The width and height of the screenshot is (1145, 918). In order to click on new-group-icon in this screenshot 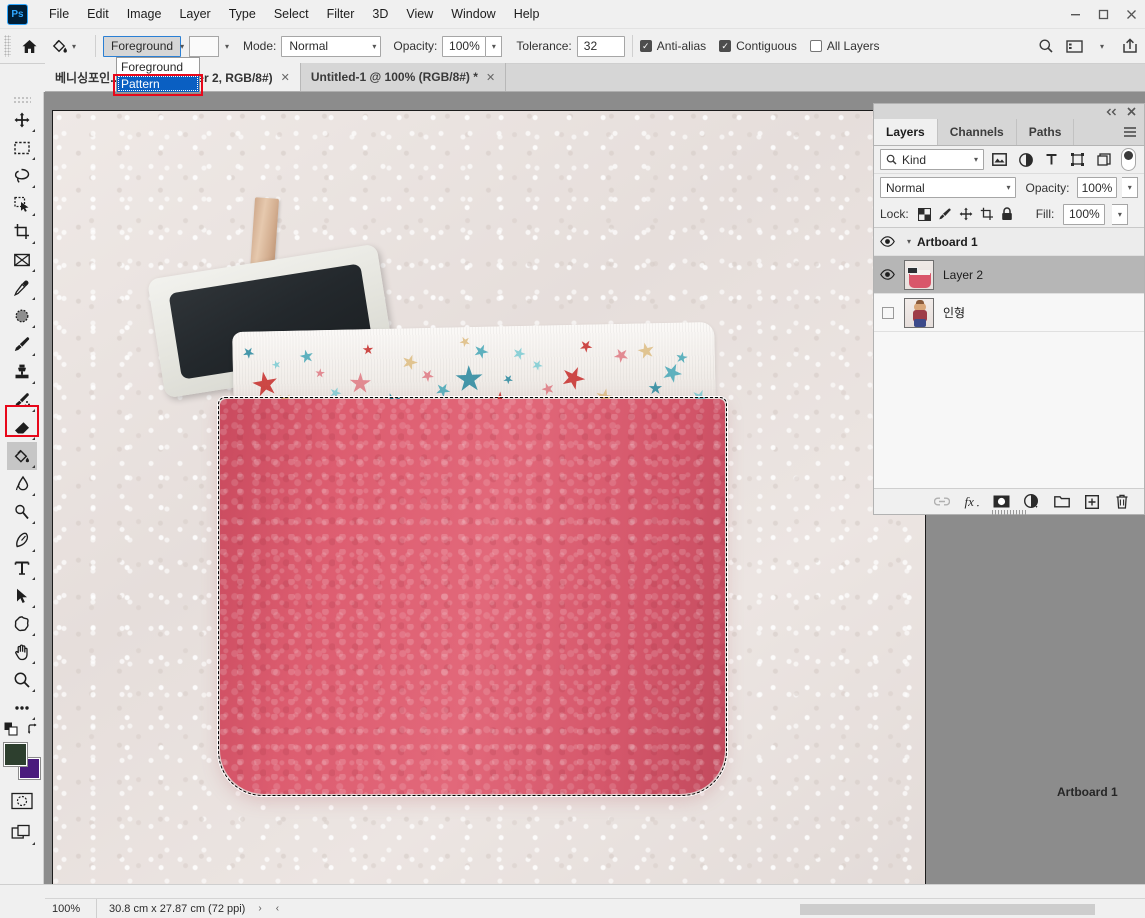, I will do `click(1061, 501)`.